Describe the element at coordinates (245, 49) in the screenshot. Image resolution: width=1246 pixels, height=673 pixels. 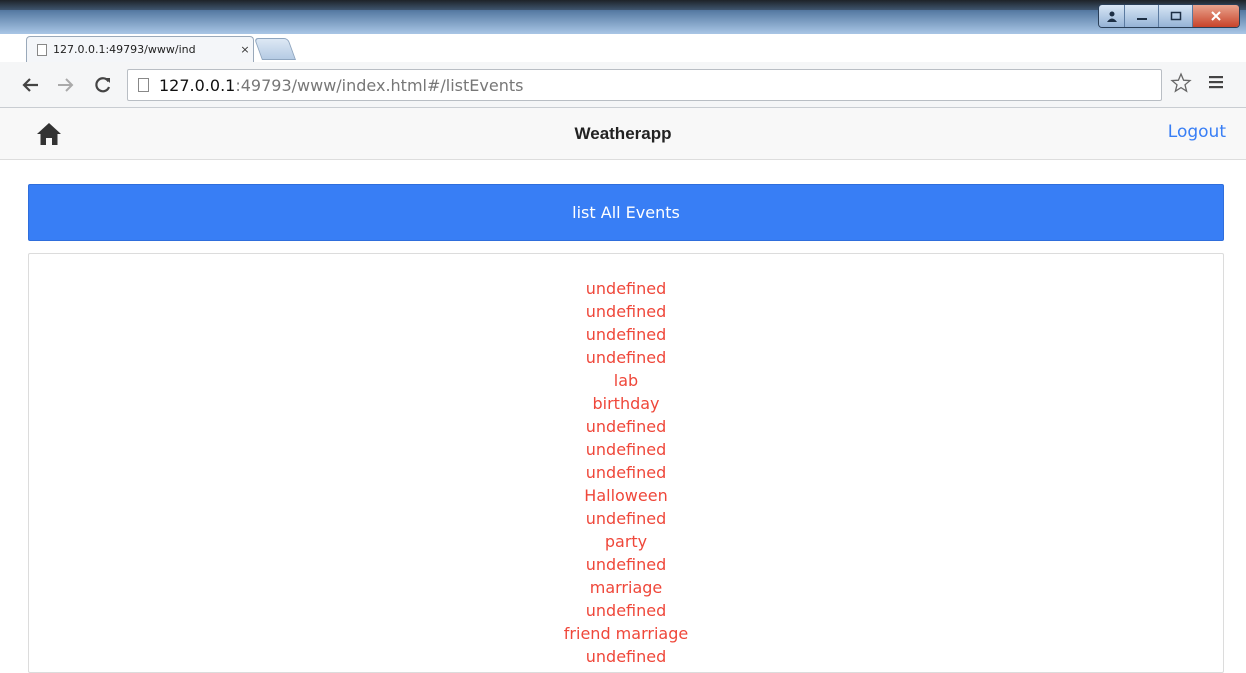
I see `tab-close-icon: ×` at that location.